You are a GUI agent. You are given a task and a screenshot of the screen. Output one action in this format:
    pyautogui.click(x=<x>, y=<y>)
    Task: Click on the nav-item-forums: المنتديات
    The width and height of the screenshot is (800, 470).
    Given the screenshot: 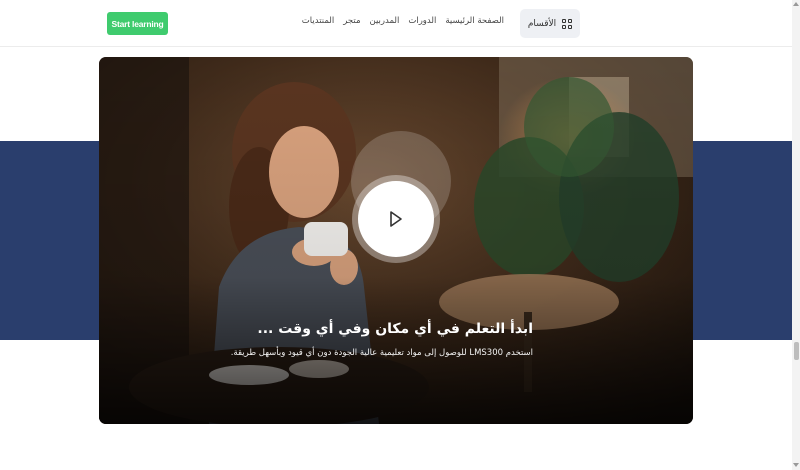 What is the action you would take?
    pyautogui.click(x=318, y=21)
    